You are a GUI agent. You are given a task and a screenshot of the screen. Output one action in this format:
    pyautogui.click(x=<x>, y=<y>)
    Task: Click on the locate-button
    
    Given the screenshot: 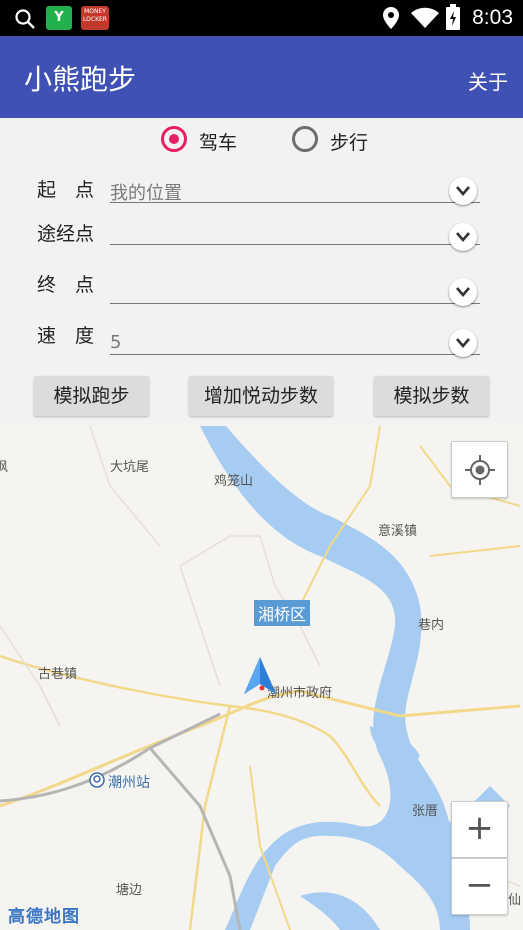 What is the action you would take?
    pyautogui.click(x=479, y=469)
    